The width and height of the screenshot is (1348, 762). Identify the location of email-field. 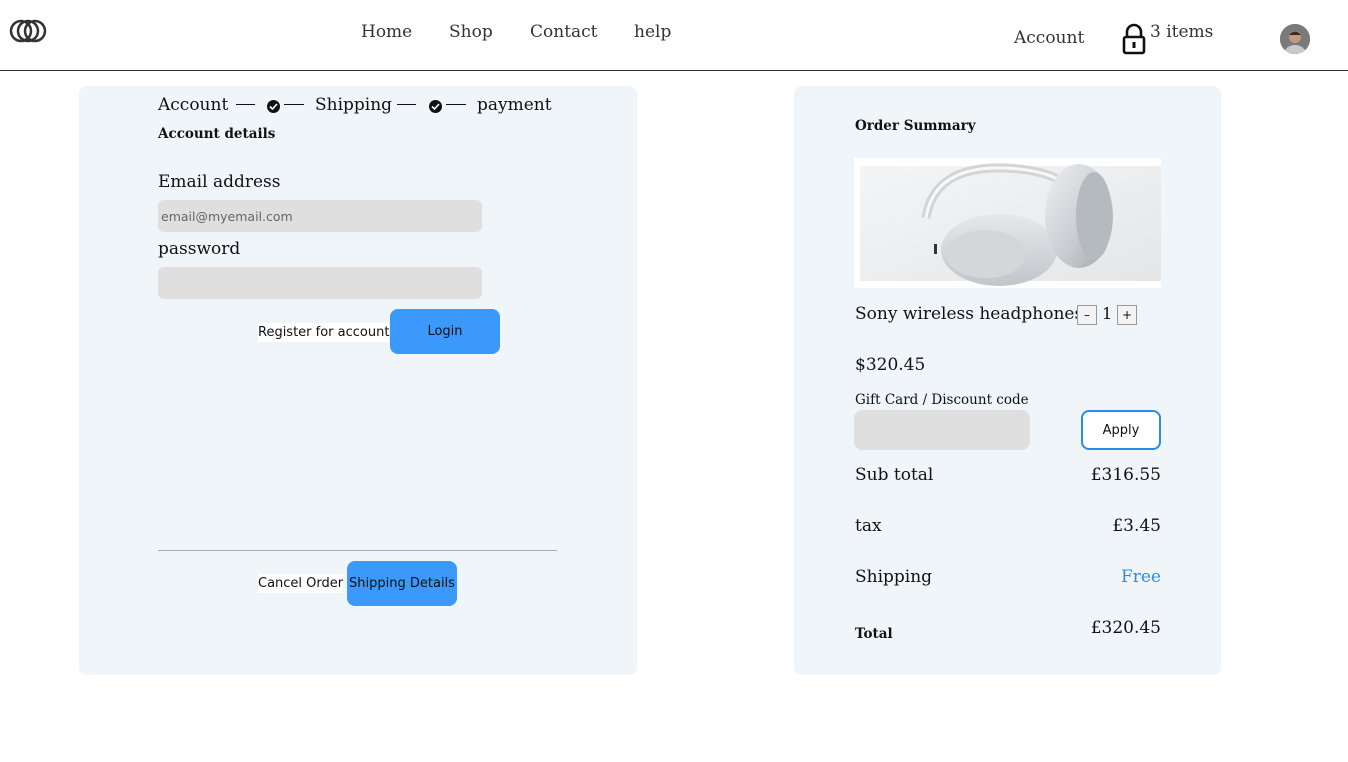
(320, 216).